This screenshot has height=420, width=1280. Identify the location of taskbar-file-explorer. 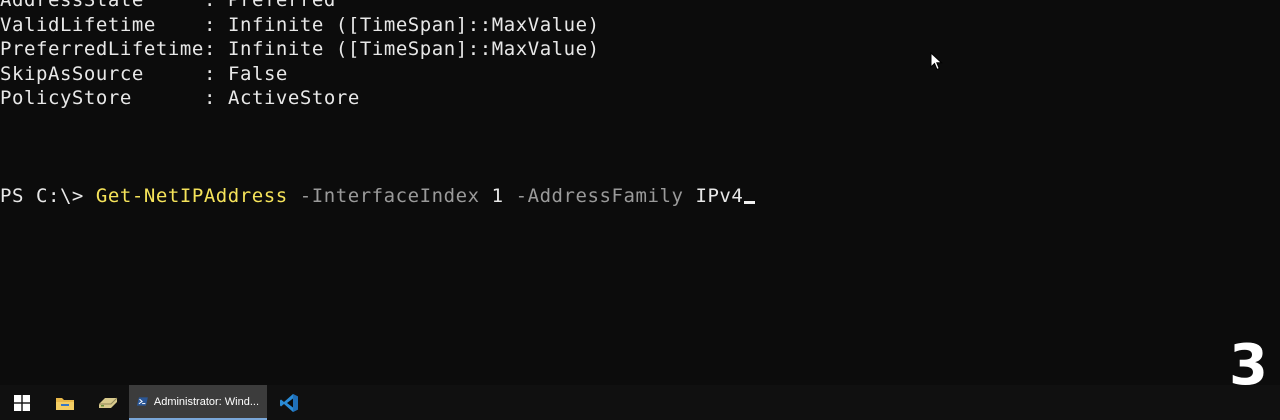
(64, 402).